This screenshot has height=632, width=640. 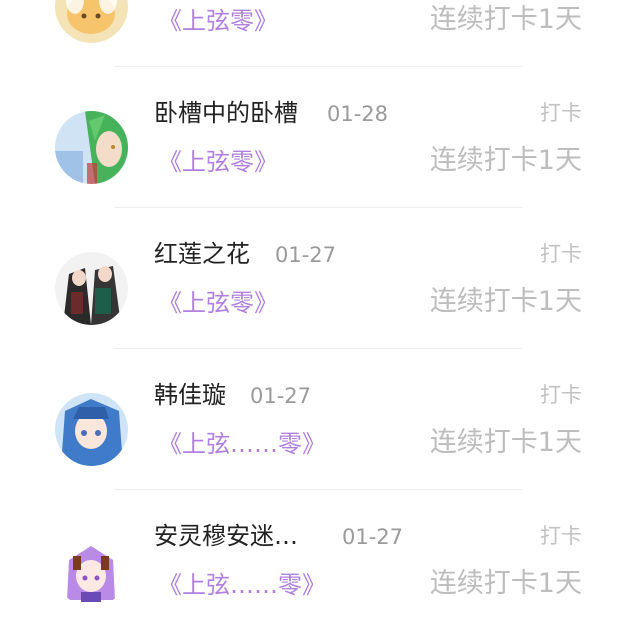 What do you see at coordinates (358, 114) in the screenshot?
I see `date: 01-28` at bounding box center [358, 114].